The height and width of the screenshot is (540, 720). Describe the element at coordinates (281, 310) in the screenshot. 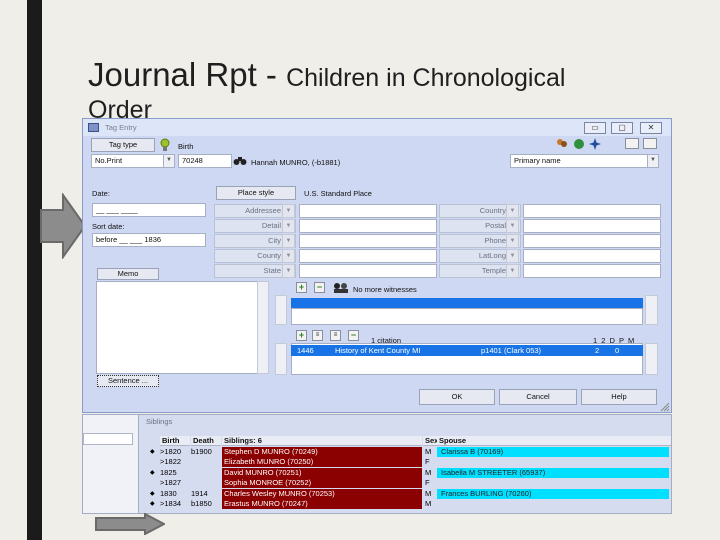

I see `witness-row-arrows` at that location.